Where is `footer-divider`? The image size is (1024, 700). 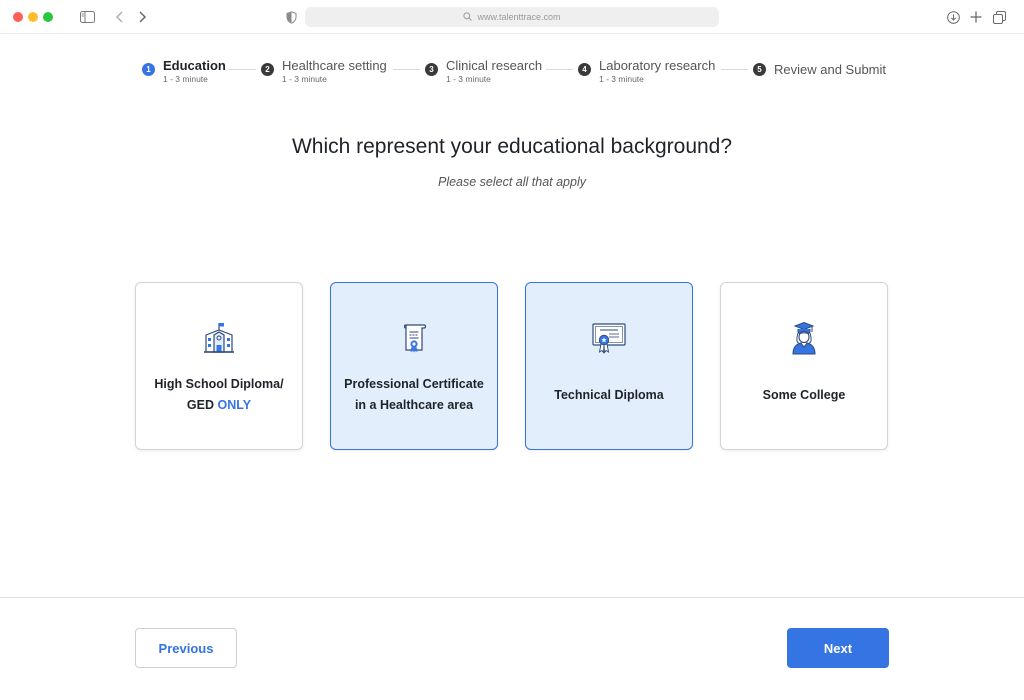 footer-divider is located at coordinates (512, 597).